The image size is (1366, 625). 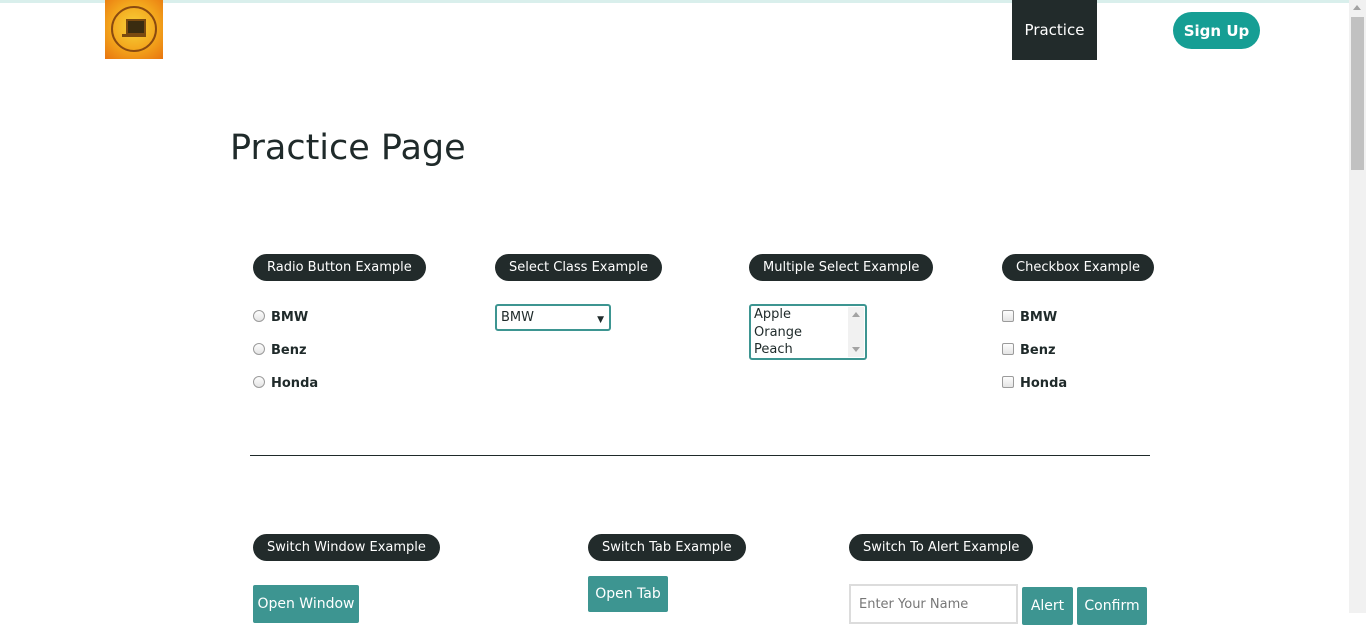 I want to click on checkbox-option-benz: Benz, so click(x=1029, y=350).